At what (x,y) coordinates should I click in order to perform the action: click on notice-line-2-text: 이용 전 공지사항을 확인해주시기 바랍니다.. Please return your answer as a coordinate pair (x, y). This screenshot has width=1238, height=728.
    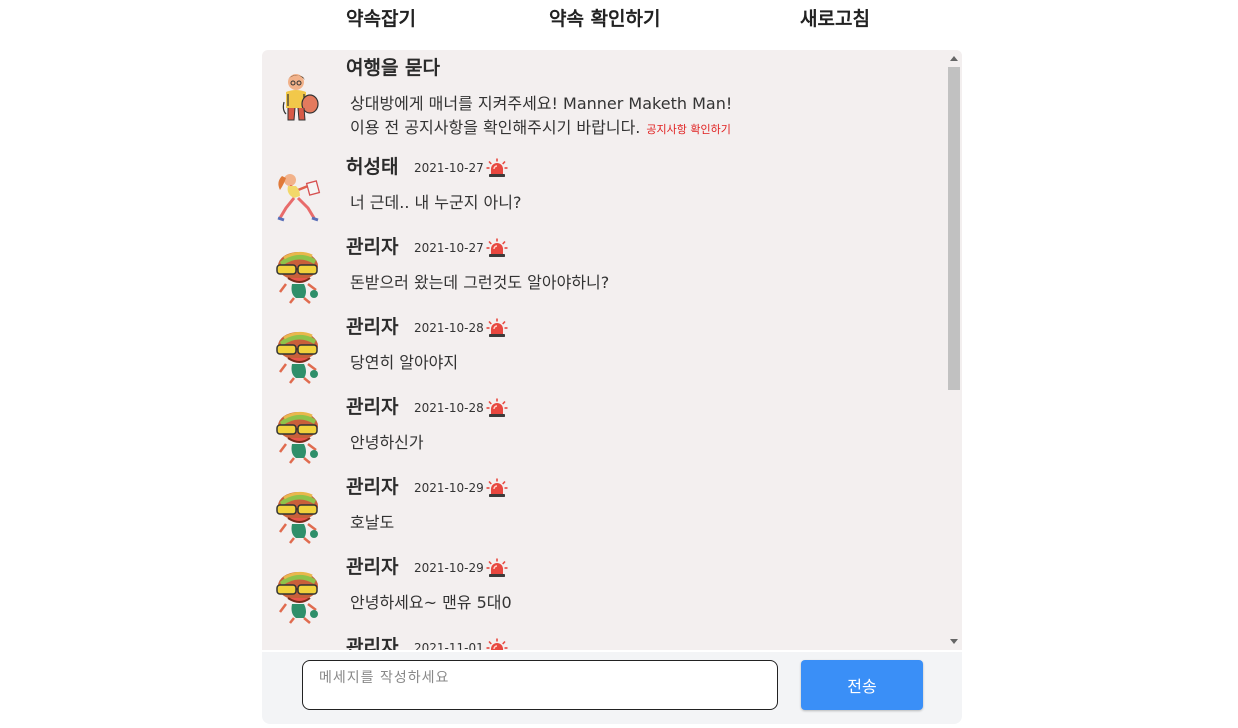
    Looking at the image, I should click on (495, 127).